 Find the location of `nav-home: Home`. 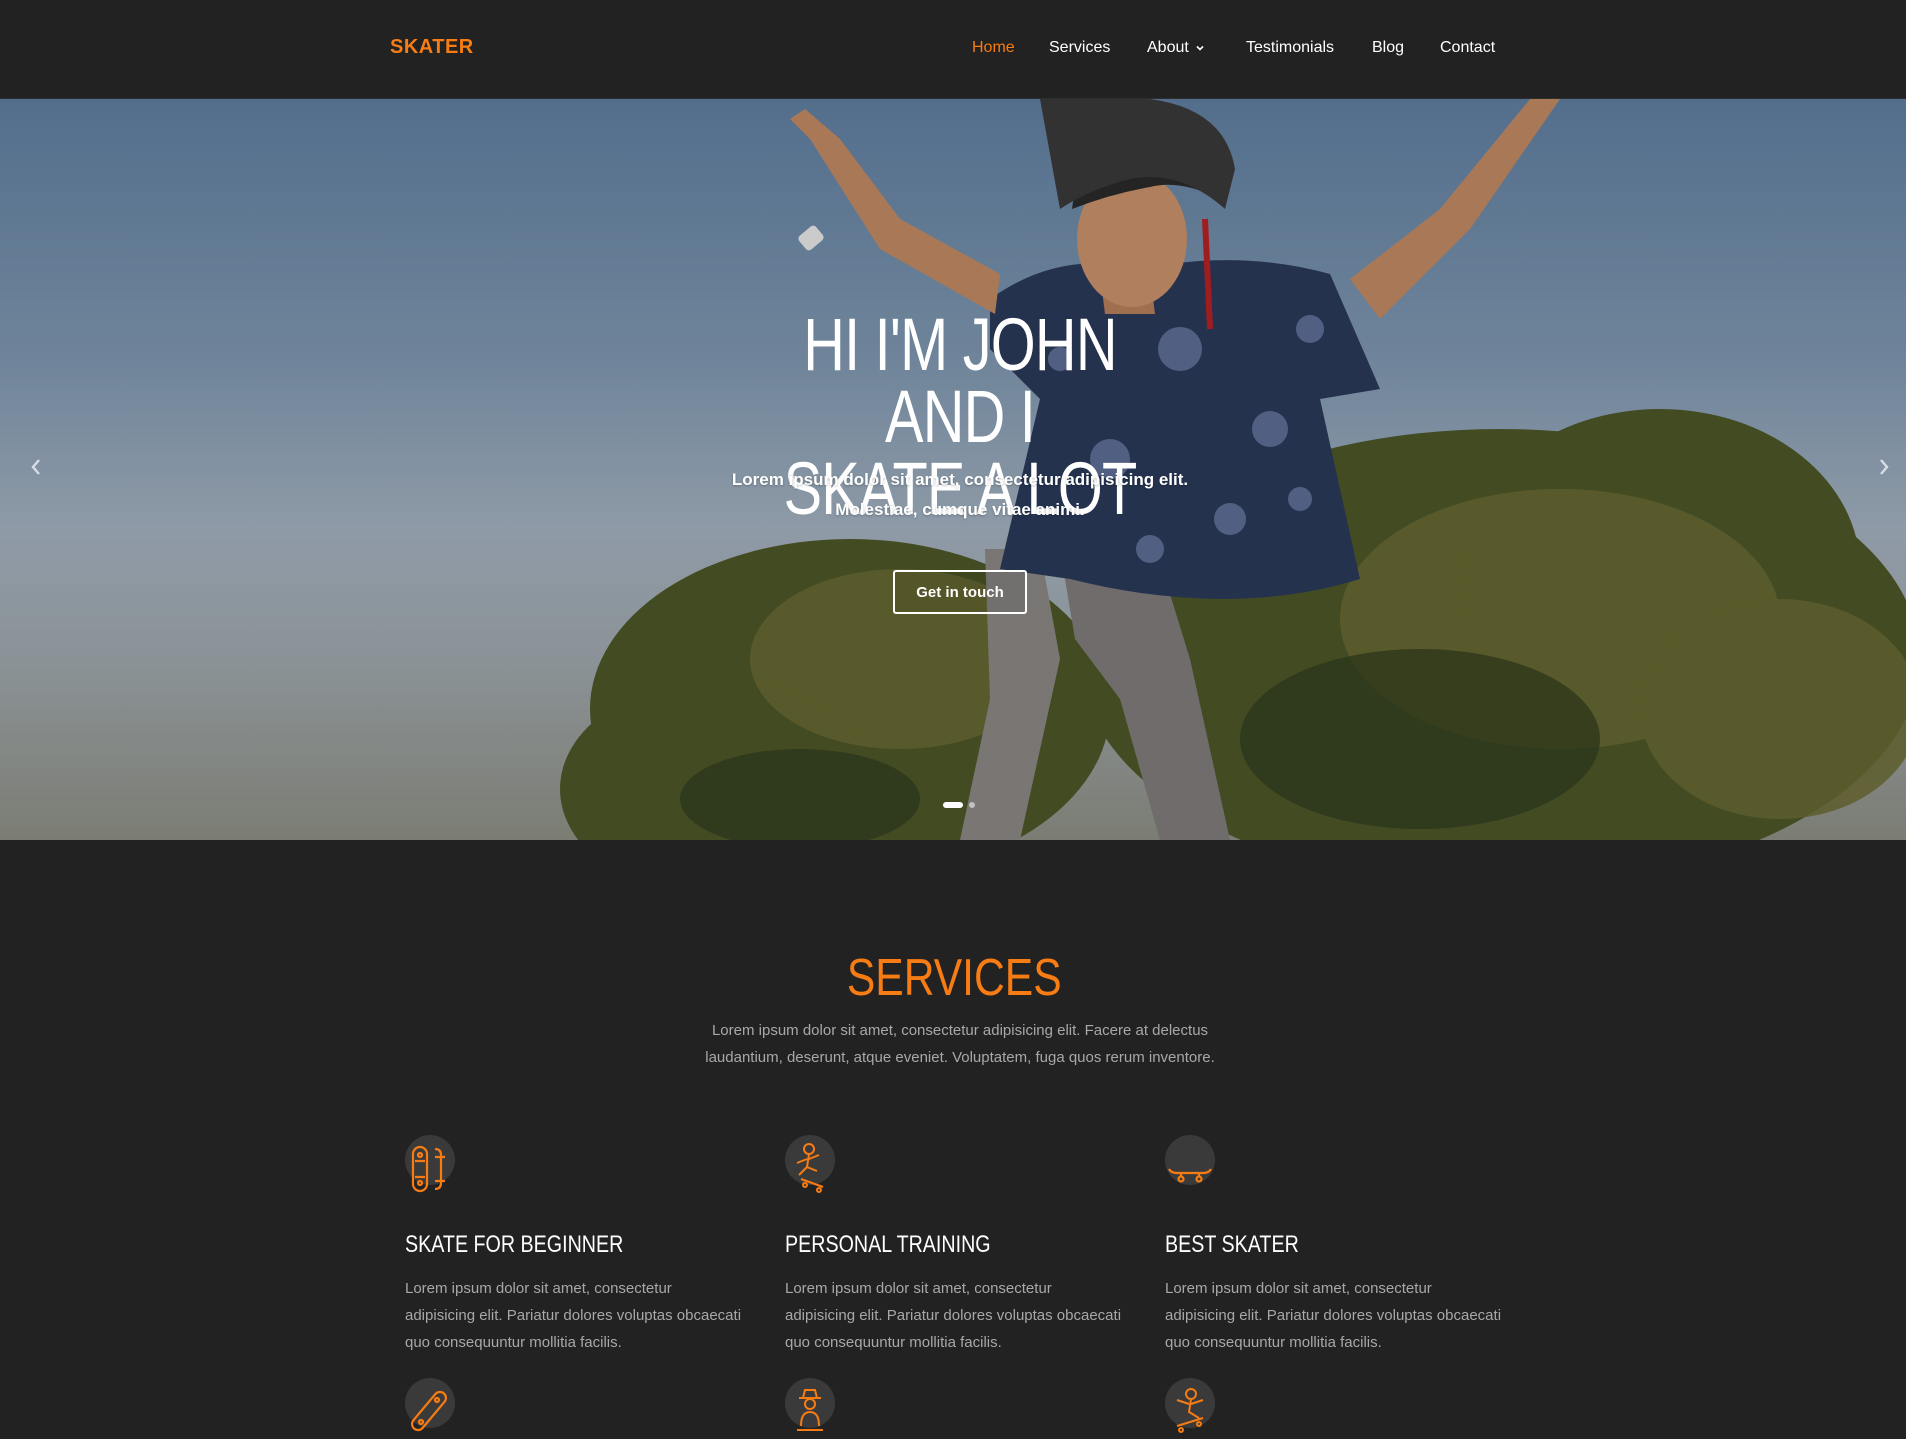

nav-home: Home is located at coordinates (993, 48).